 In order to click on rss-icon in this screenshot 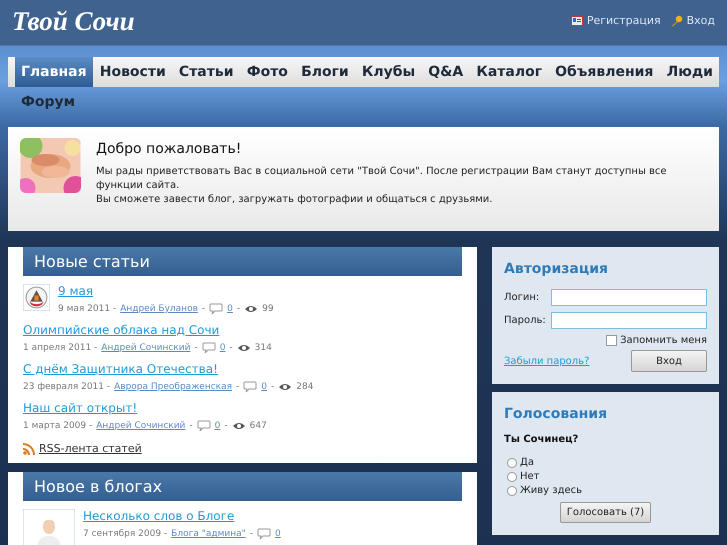, I will do `click(29, 448)`.